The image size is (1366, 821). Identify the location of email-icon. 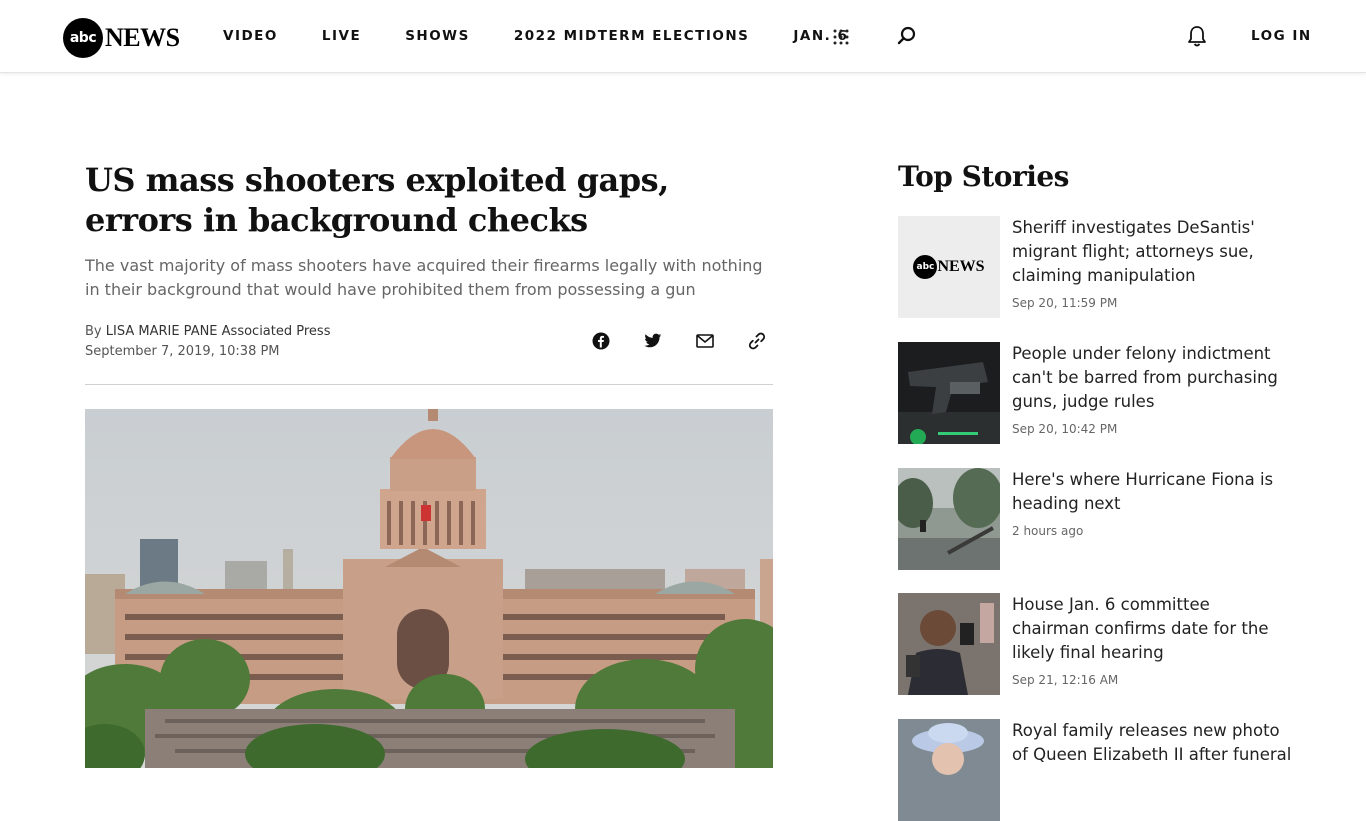
(705, 341).